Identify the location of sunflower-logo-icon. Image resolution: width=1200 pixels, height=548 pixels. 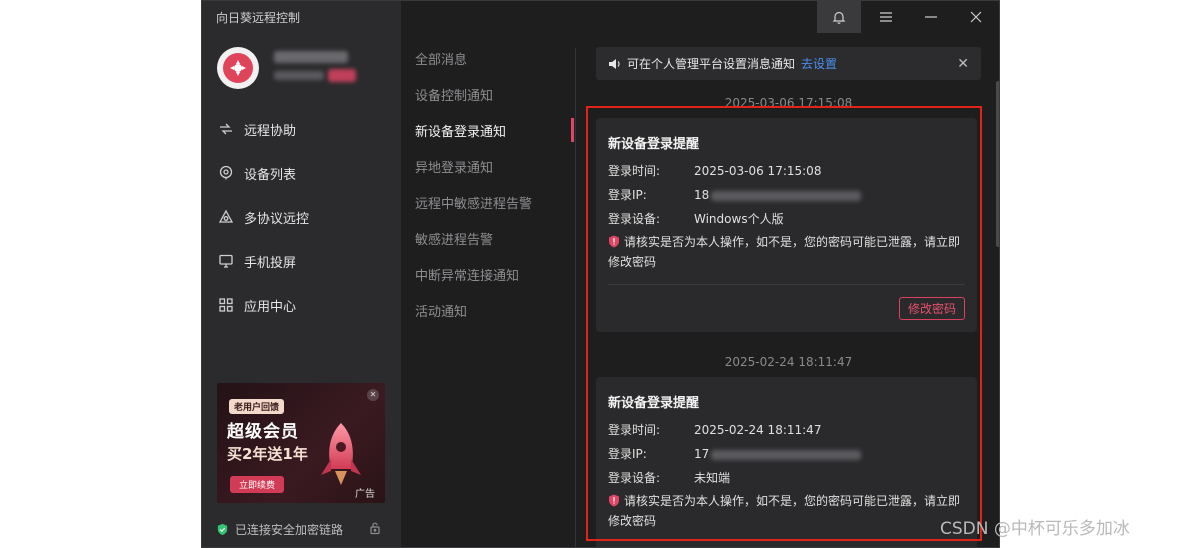
(238, 68).